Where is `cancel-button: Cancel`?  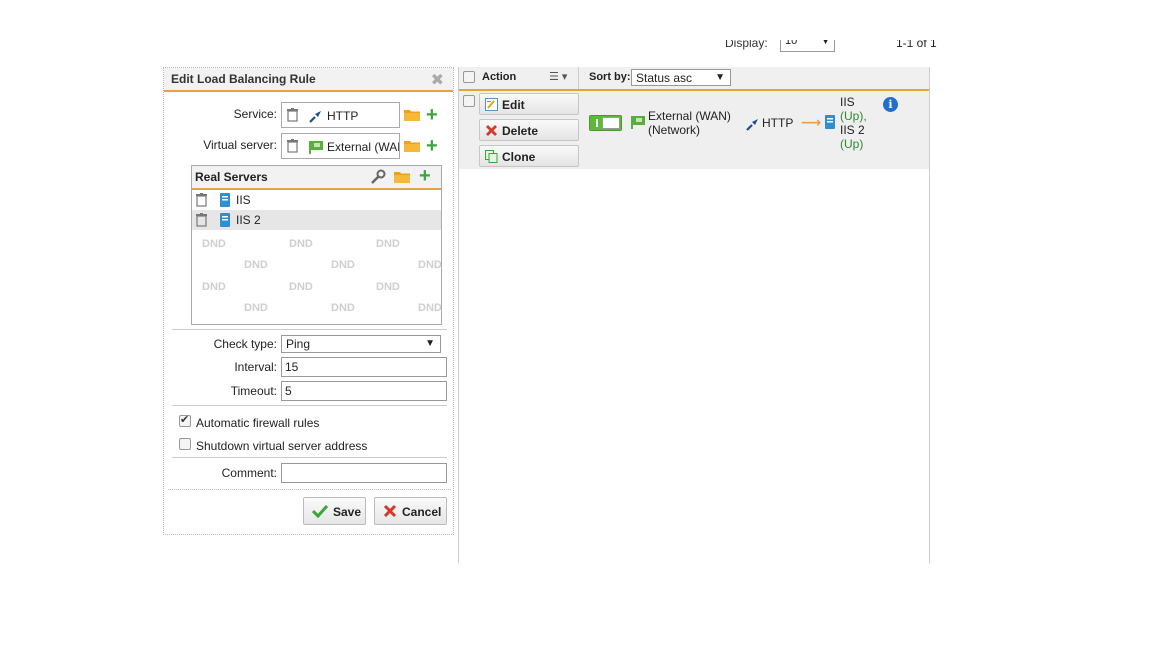
cancel-button: Cancel is located at coordinates (410, 511).